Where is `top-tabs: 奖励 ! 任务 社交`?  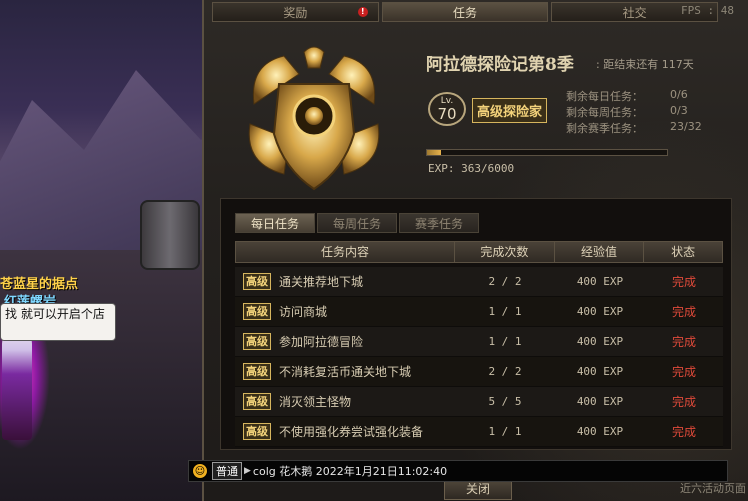
top-tabs: 奖励 ! 任务 社交 is located at coordinates (465, 12).